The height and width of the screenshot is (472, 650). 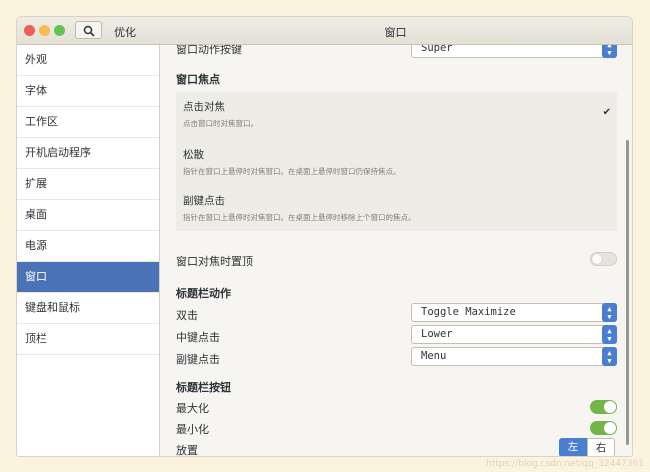 I want to click on focus-option-click: 点击对焦 点击窗口时对焦窗口。 ✔, so click(x=397, y=114).